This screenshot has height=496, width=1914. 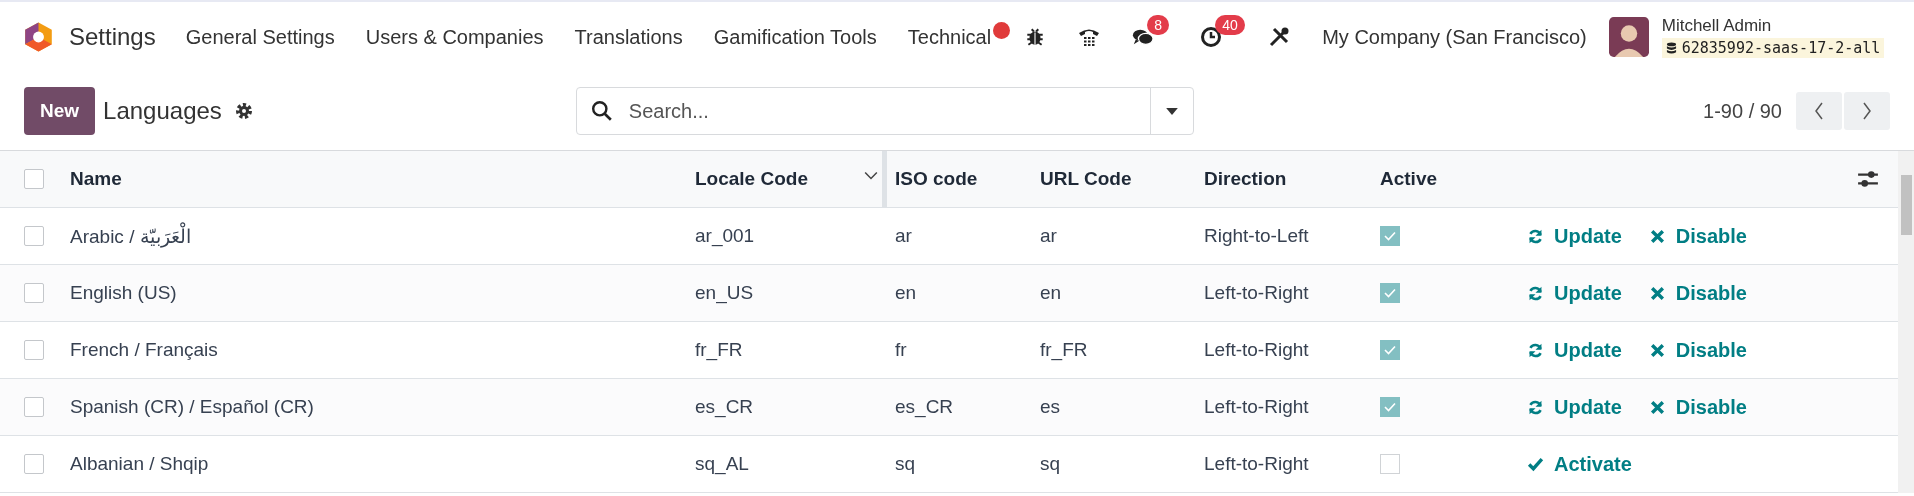 What do you see at coordinates (1002, 30) in the screenshot?
I see `record-indicator-dot` at bounding box center [1002, 30].